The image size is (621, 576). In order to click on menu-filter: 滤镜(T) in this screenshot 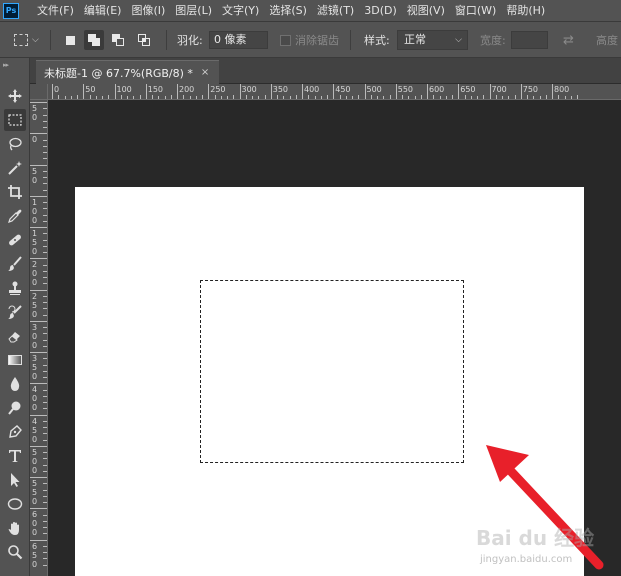, I will do `click(335, 11)`.